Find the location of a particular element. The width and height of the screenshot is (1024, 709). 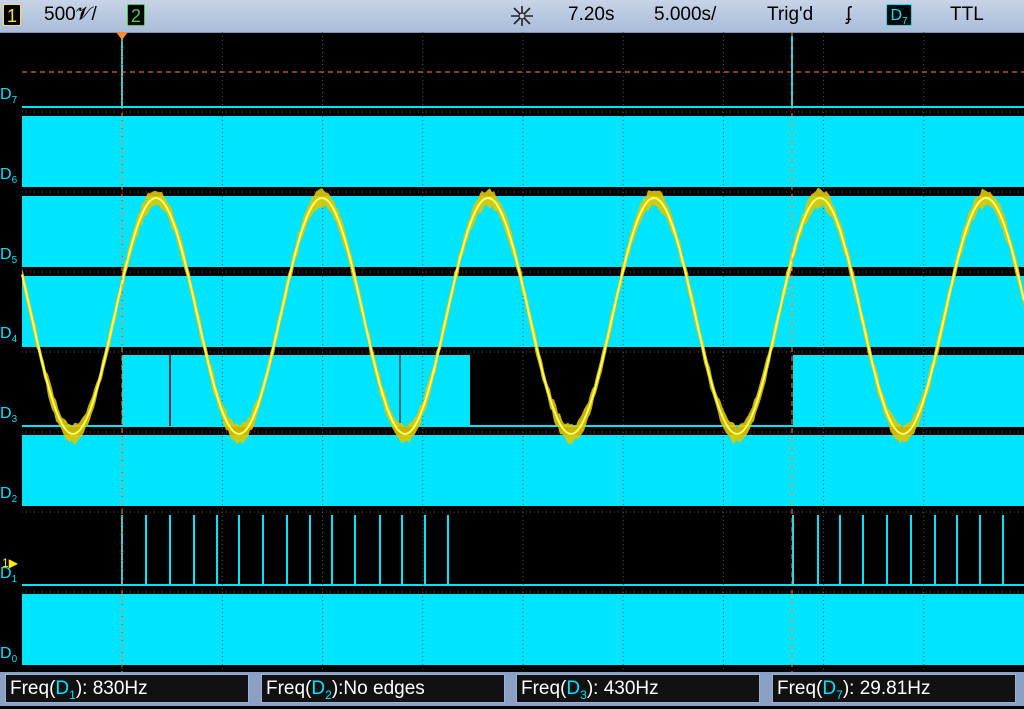

rising-edge-icon: ʄ is located at coordinates (848, 15).